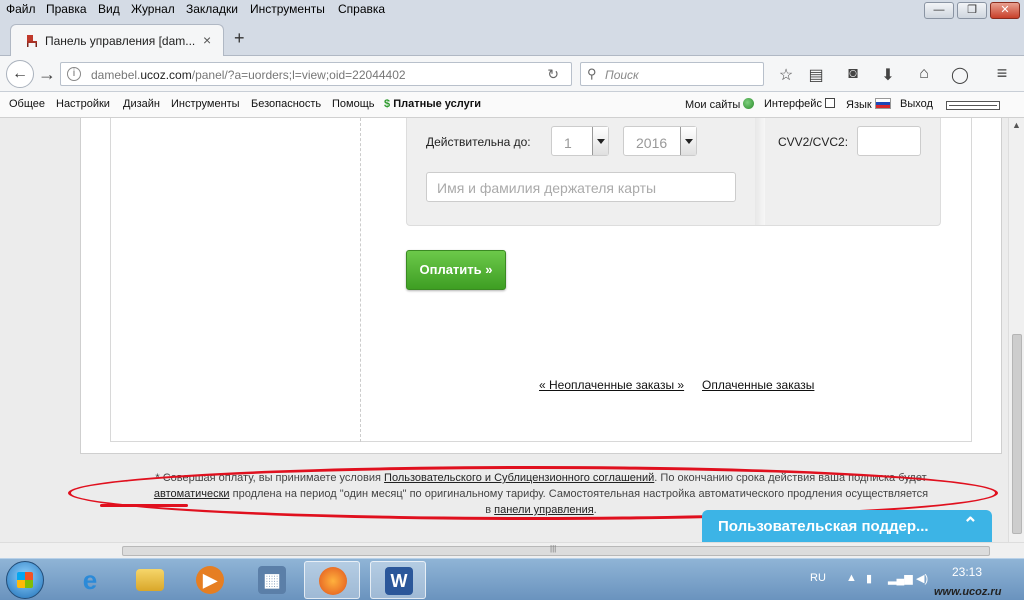 The image size is (1024, 600). I want to click on panel-item-settings: Настройки, so click(83, 104).